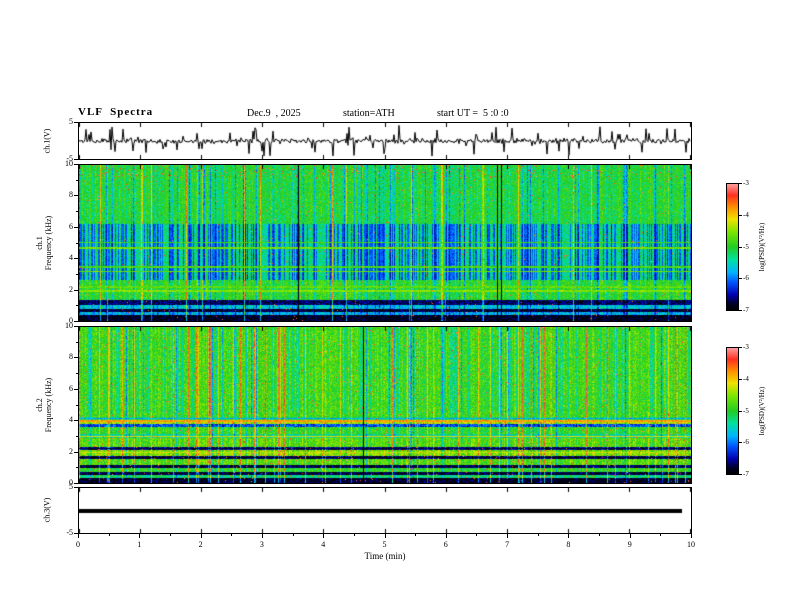 The width and height of the screenshot is (792, 612). Describe the element at coordinates (323, 544) in the screenshot. I see `x-tick-label: 4` at that location.